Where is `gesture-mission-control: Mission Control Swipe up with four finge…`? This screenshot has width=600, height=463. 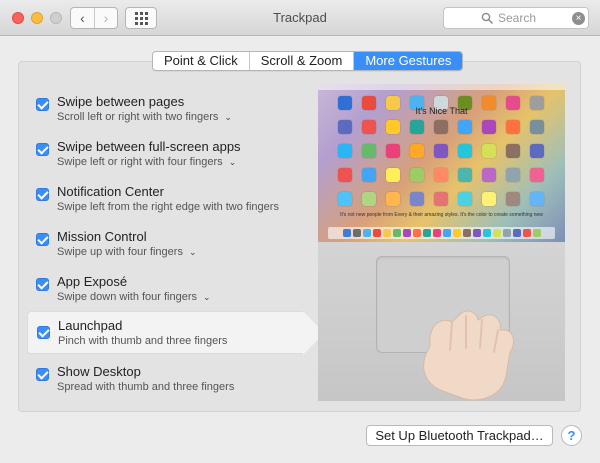
gesture-mission-control: Mission Control Swipe up with four finge… is located at coordinates (165, 248).